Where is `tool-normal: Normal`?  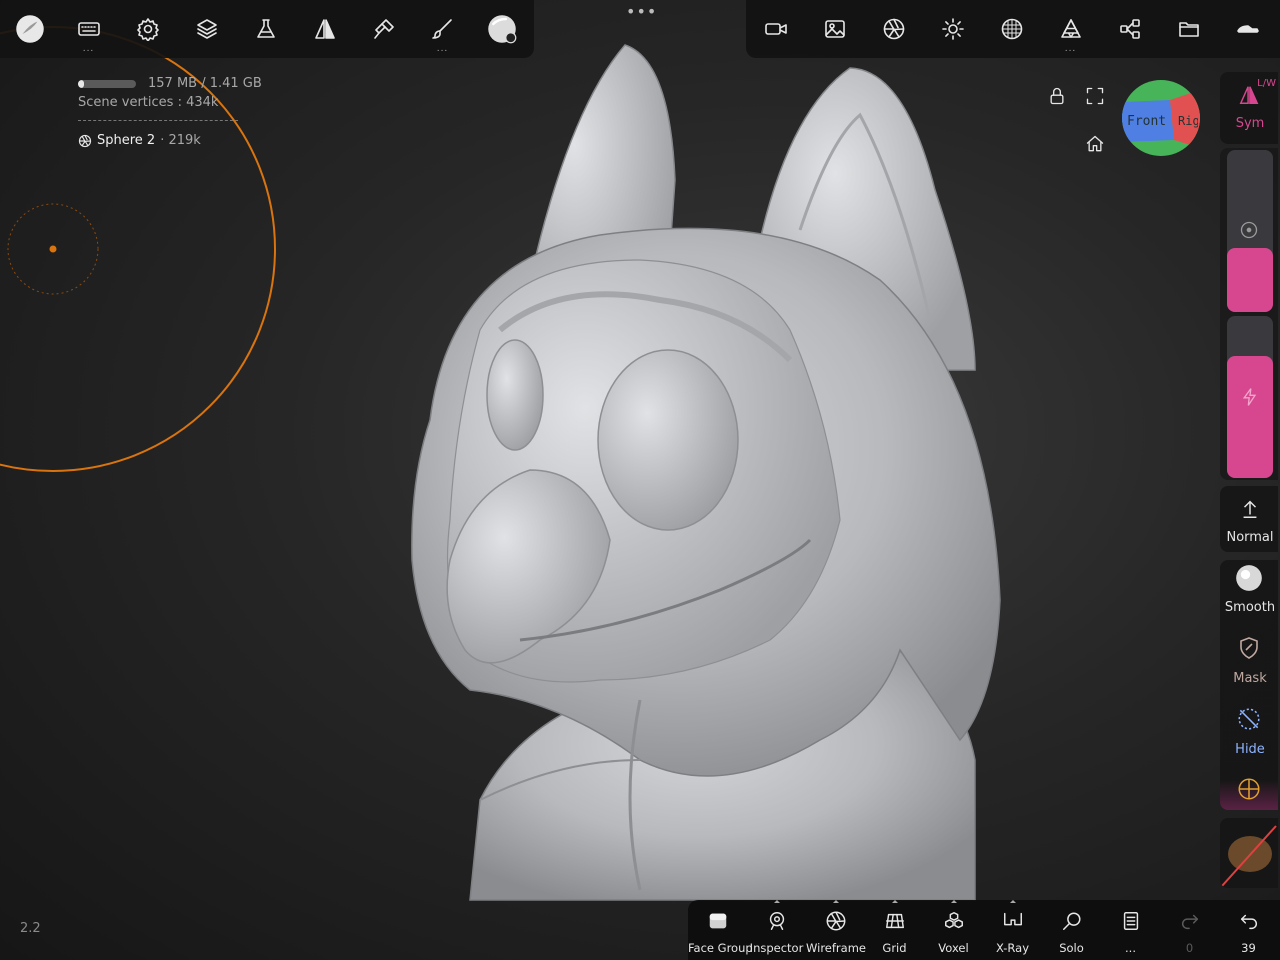 tool-normal: Normal is located at coordinates (1249, 519).